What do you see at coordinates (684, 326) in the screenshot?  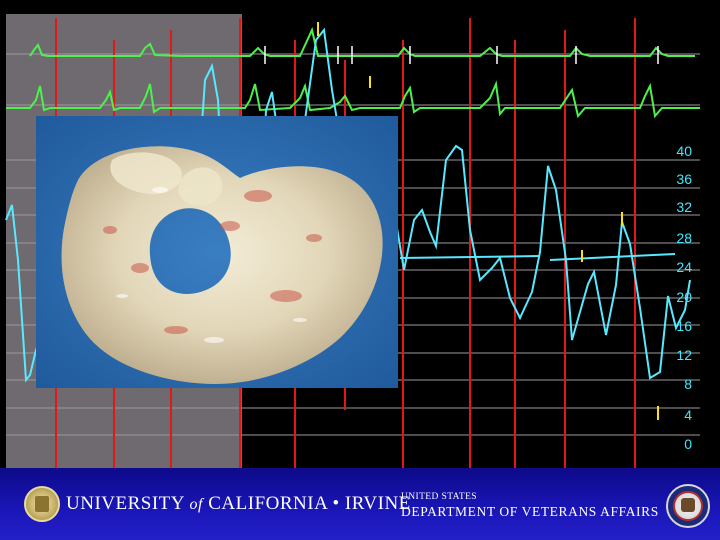 I see `scale-label: 16` at bounding box center [684, 326].